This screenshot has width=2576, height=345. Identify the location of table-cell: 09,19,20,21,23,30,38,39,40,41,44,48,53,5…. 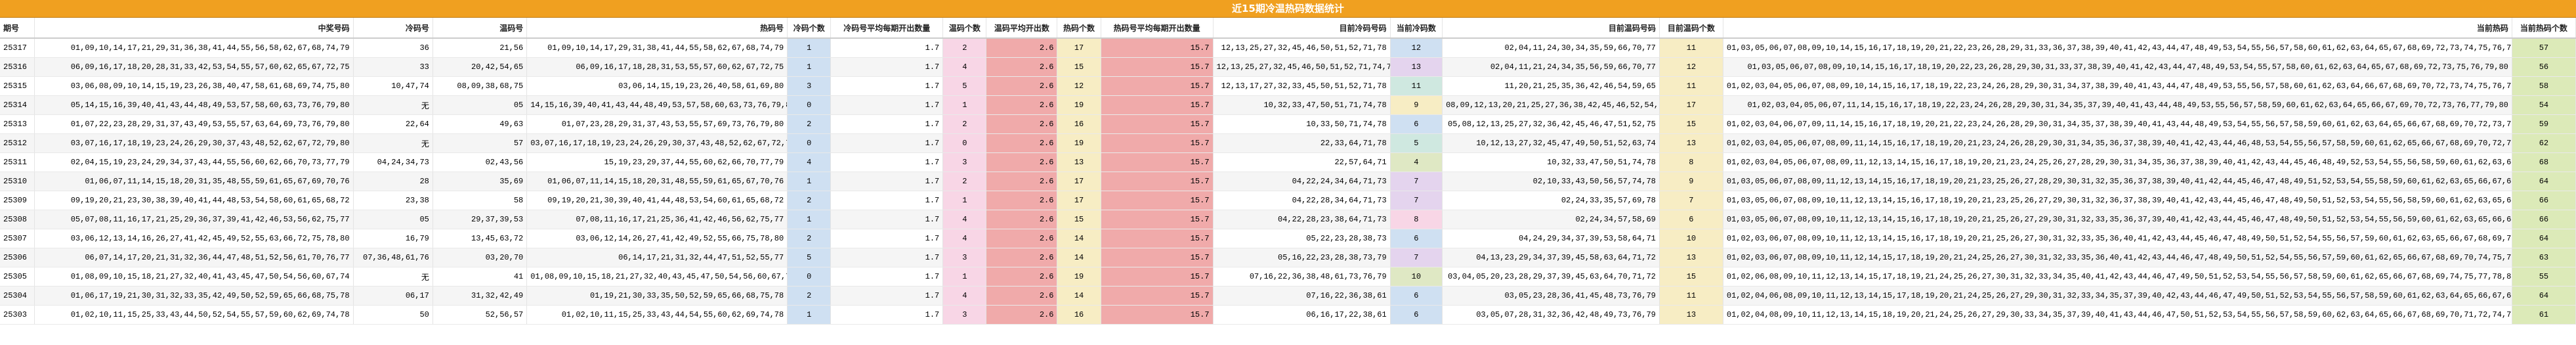
(194, 200).